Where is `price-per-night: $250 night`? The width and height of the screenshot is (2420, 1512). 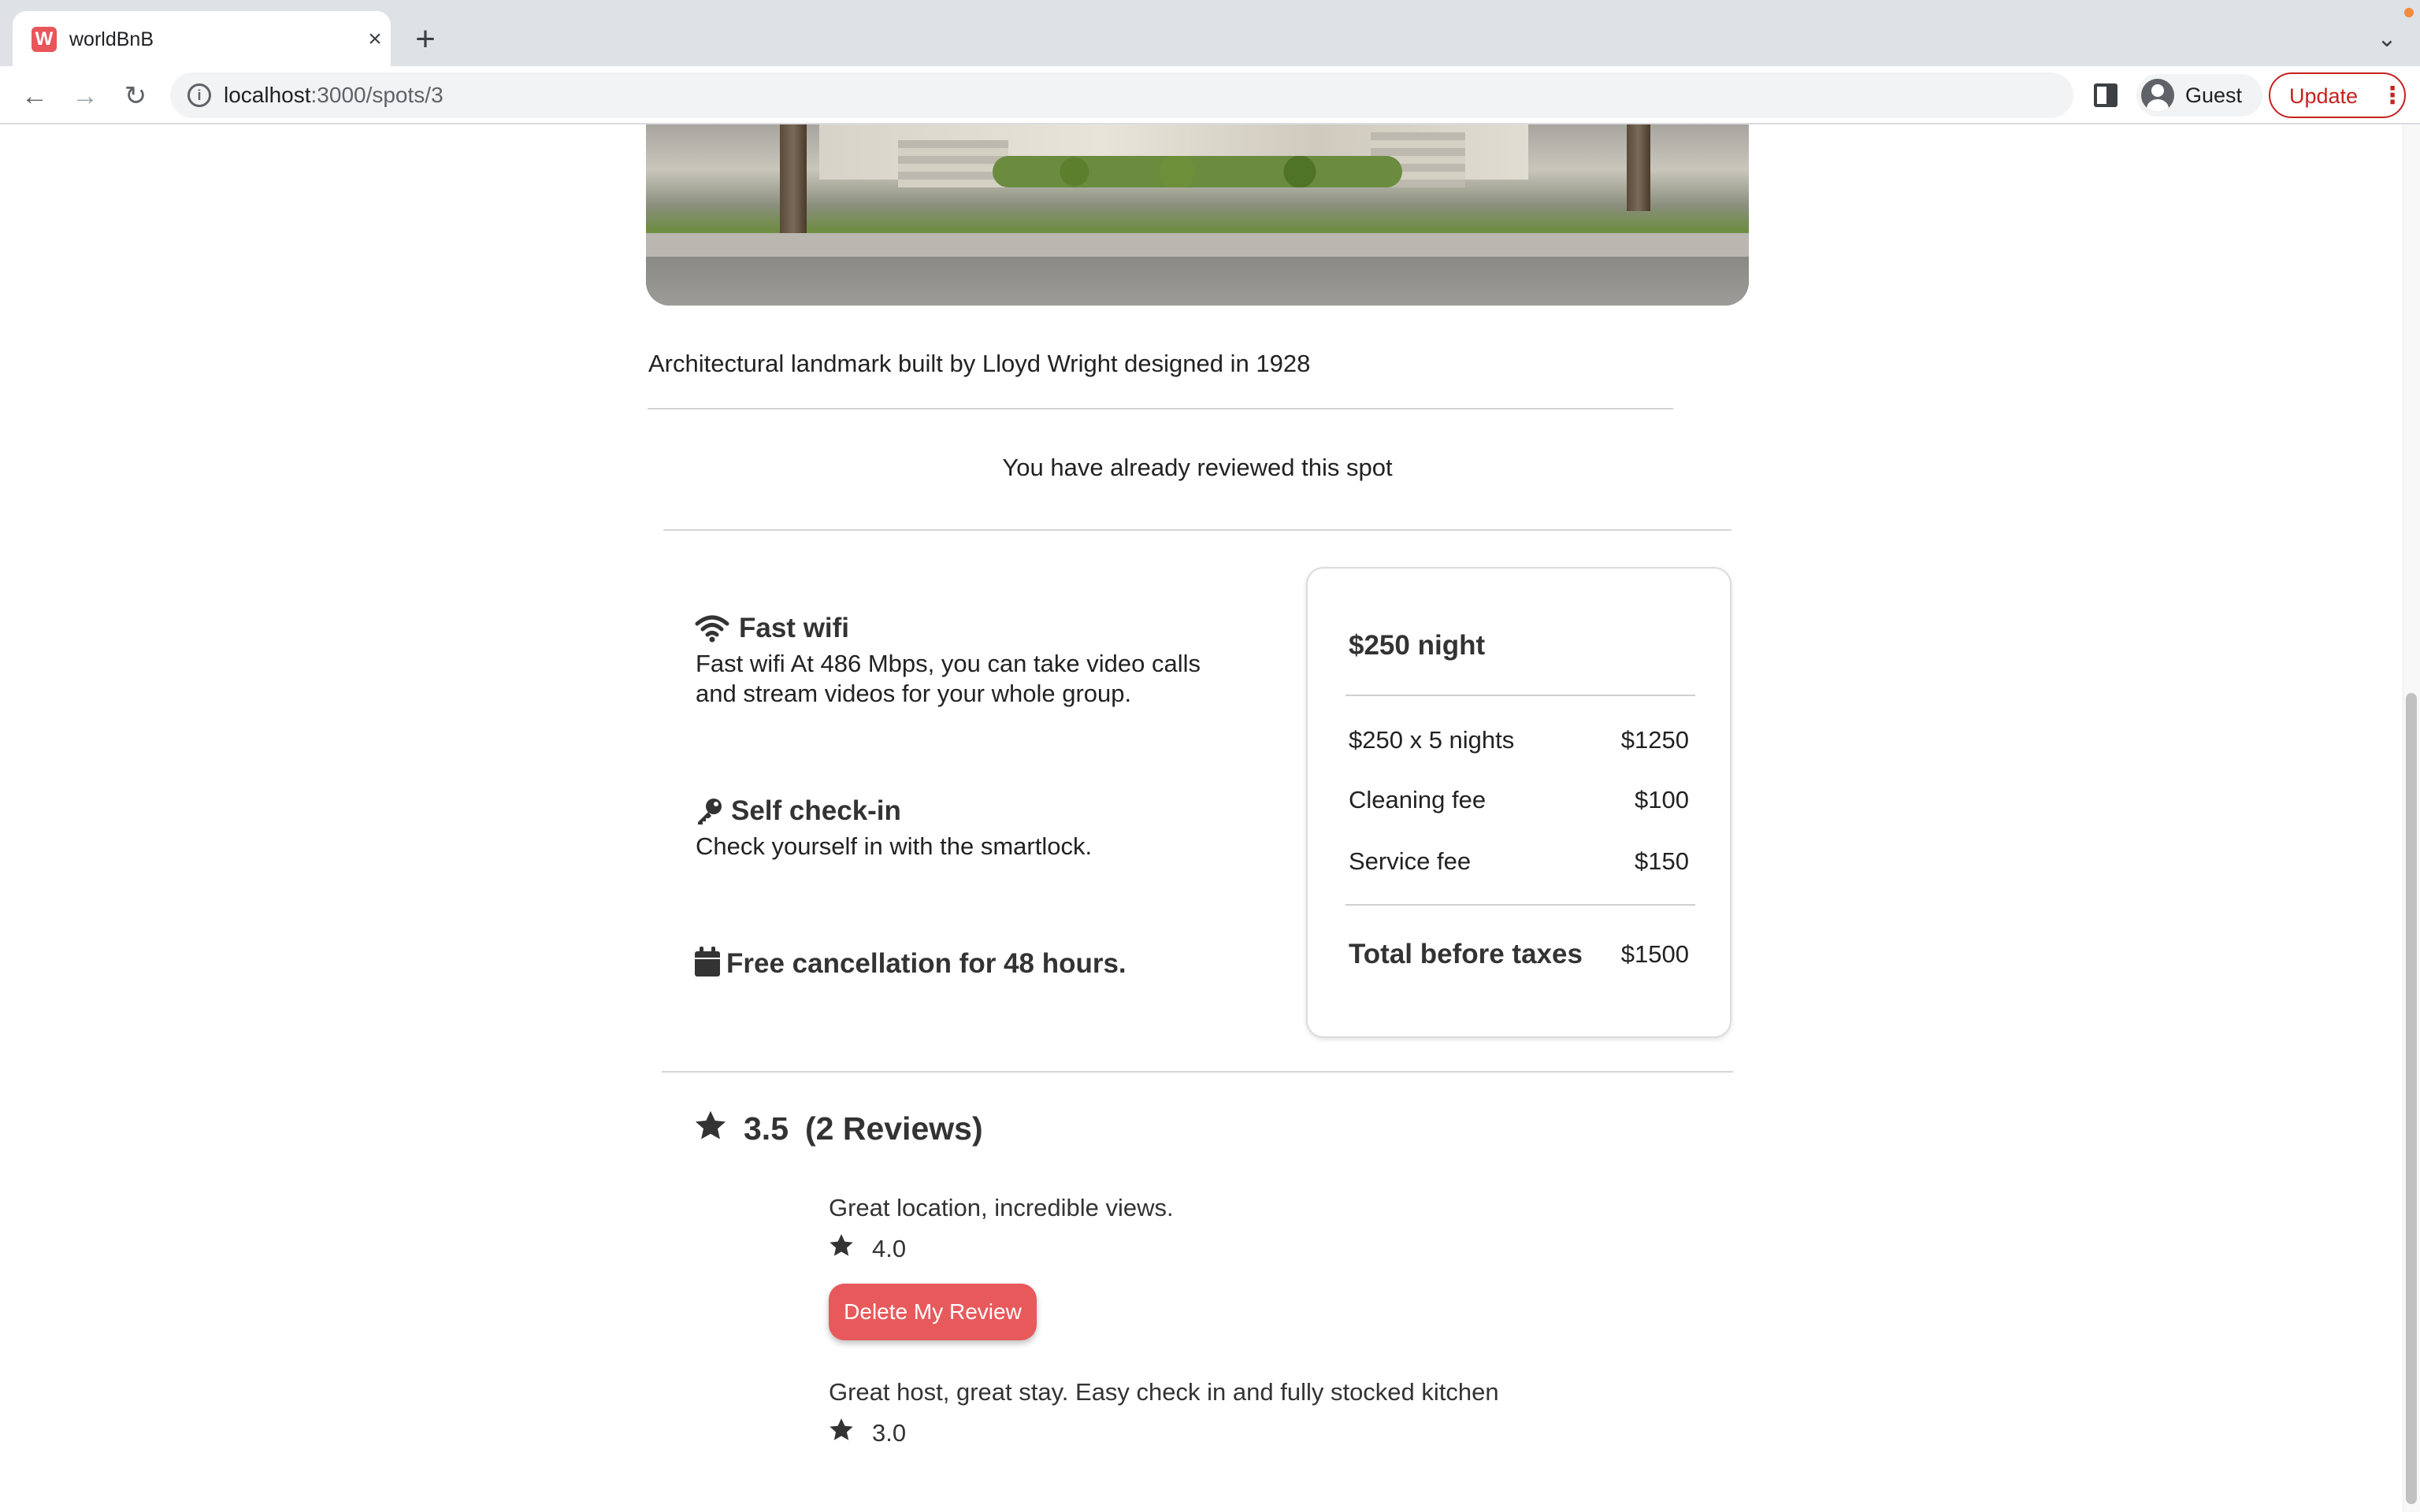
price-per-night: $250 night is located at coordinates (1417, 645).